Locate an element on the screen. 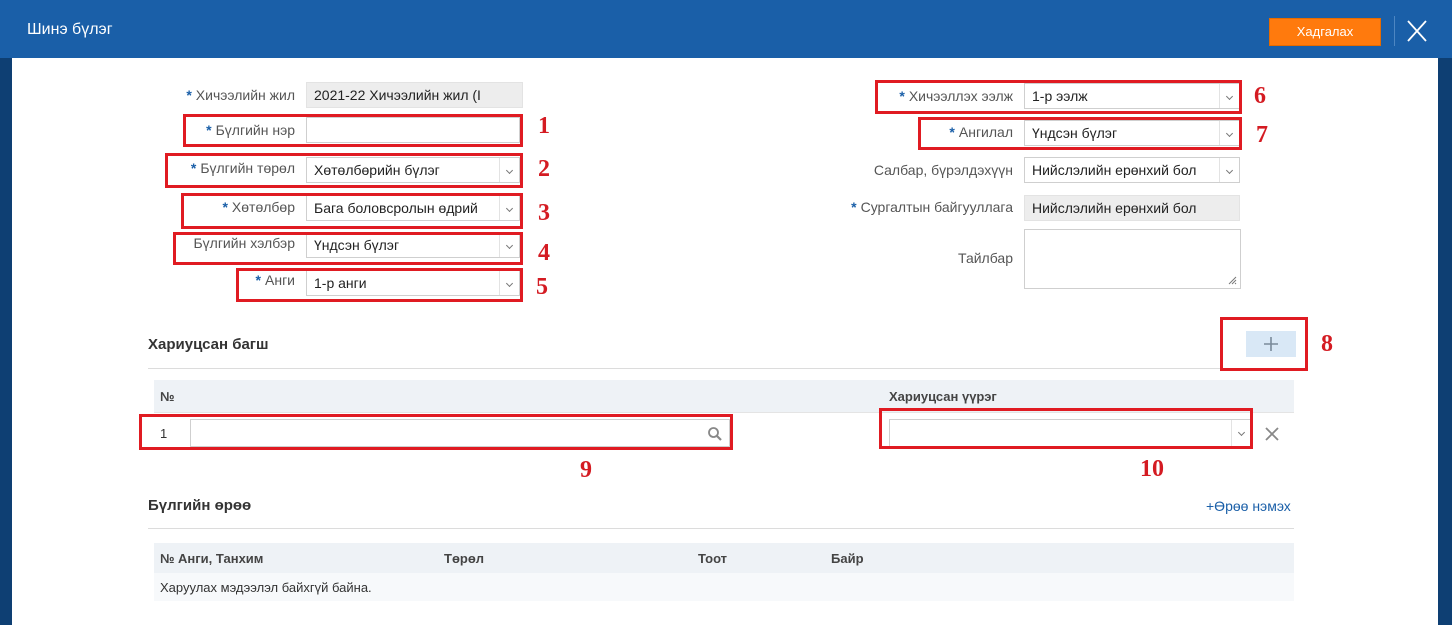  remove-row-icon is located at coordinates (1272, 434).